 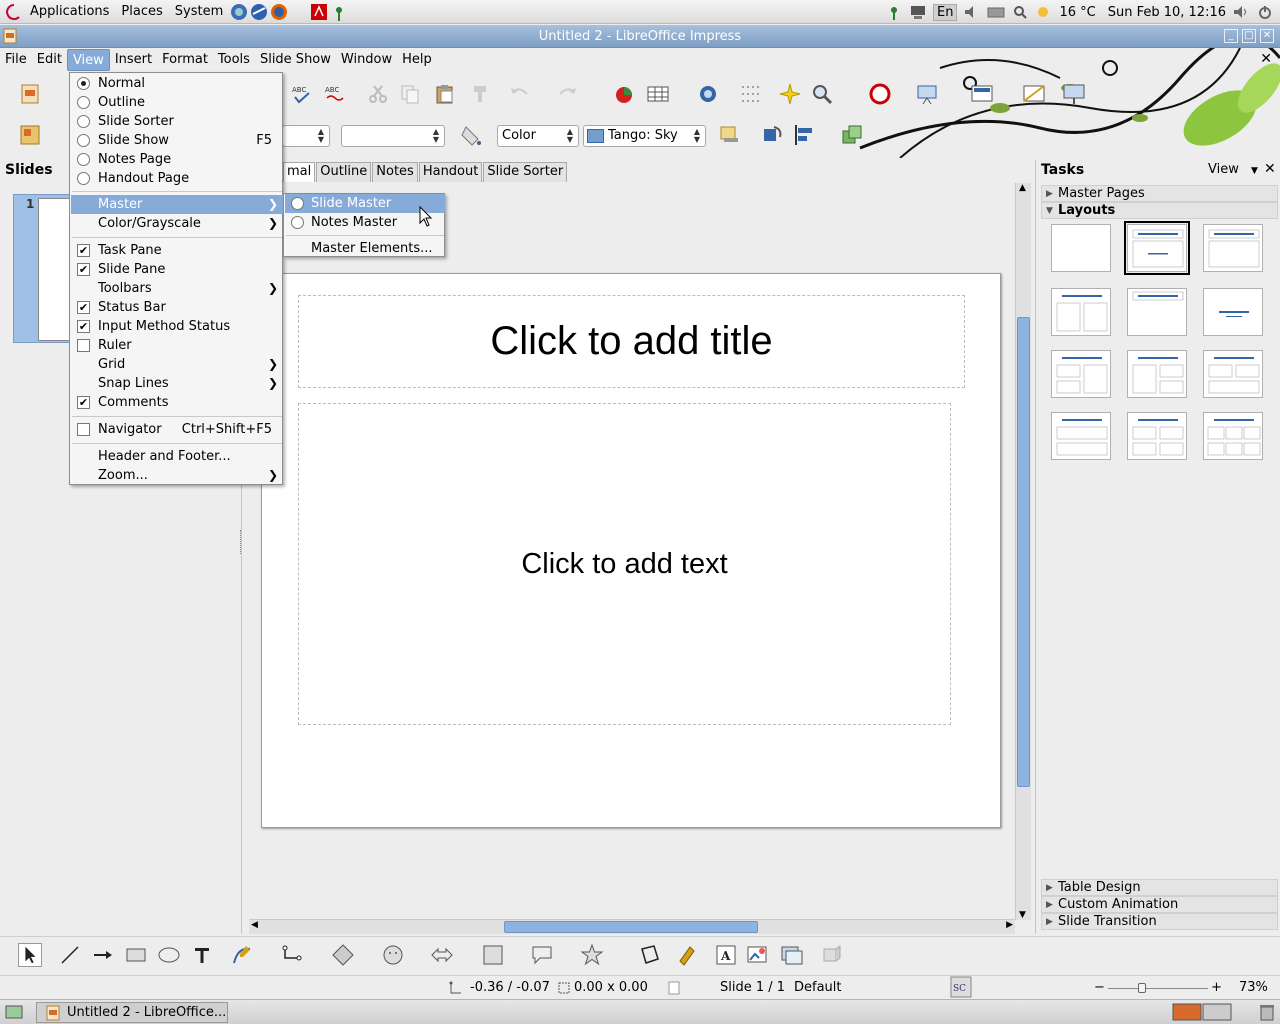 What do you see at coordinates (480, 94) in the screenshot?
I see `clone-formatting-icon` at bounding box center [480, 94].